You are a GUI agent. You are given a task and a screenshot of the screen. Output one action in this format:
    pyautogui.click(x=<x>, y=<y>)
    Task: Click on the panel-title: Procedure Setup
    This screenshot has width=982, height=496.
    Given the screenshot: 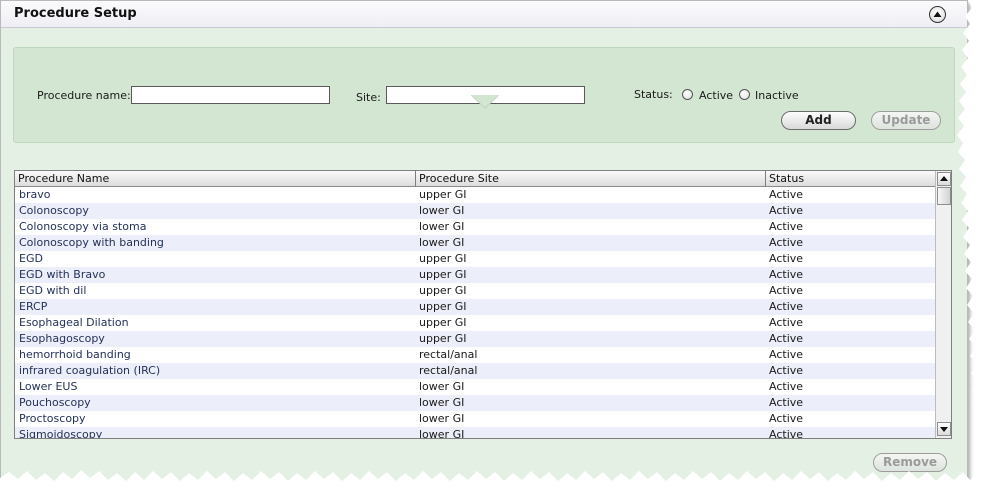 What is the action you would take?
    pyautogui.click(x=75, y=13)
    